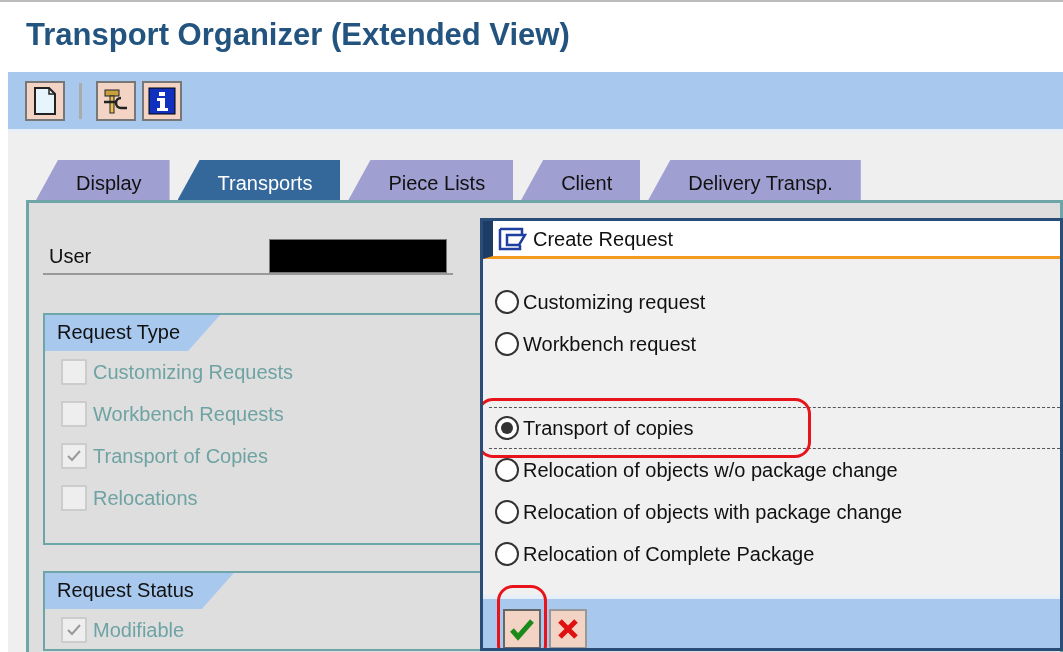 The image size is (1063, 652). Describe the element at coordinates (581, 180) in the screenshot. I see `tab: Client` at that location.